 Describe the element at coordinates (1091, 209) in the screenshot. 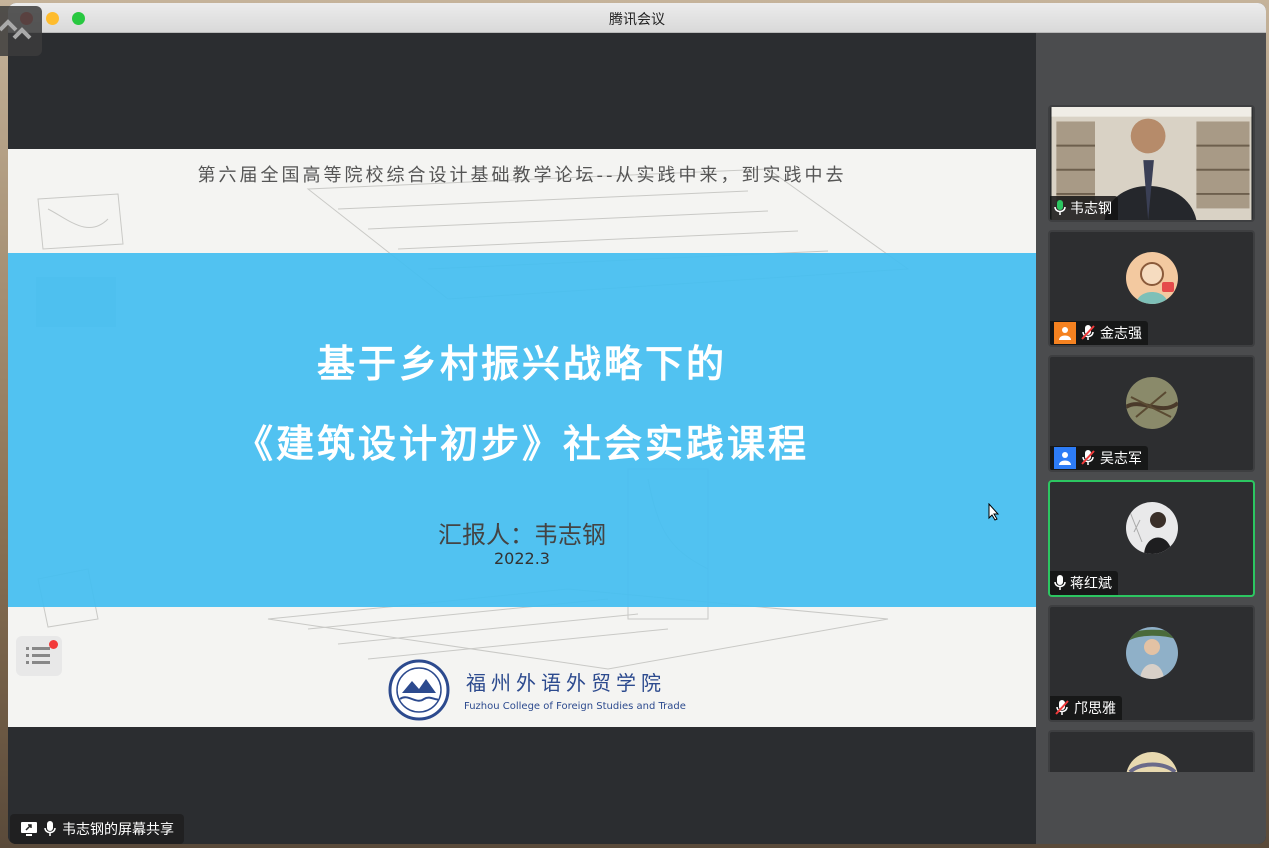

I see `participant-name: 韦志钢` at that location.